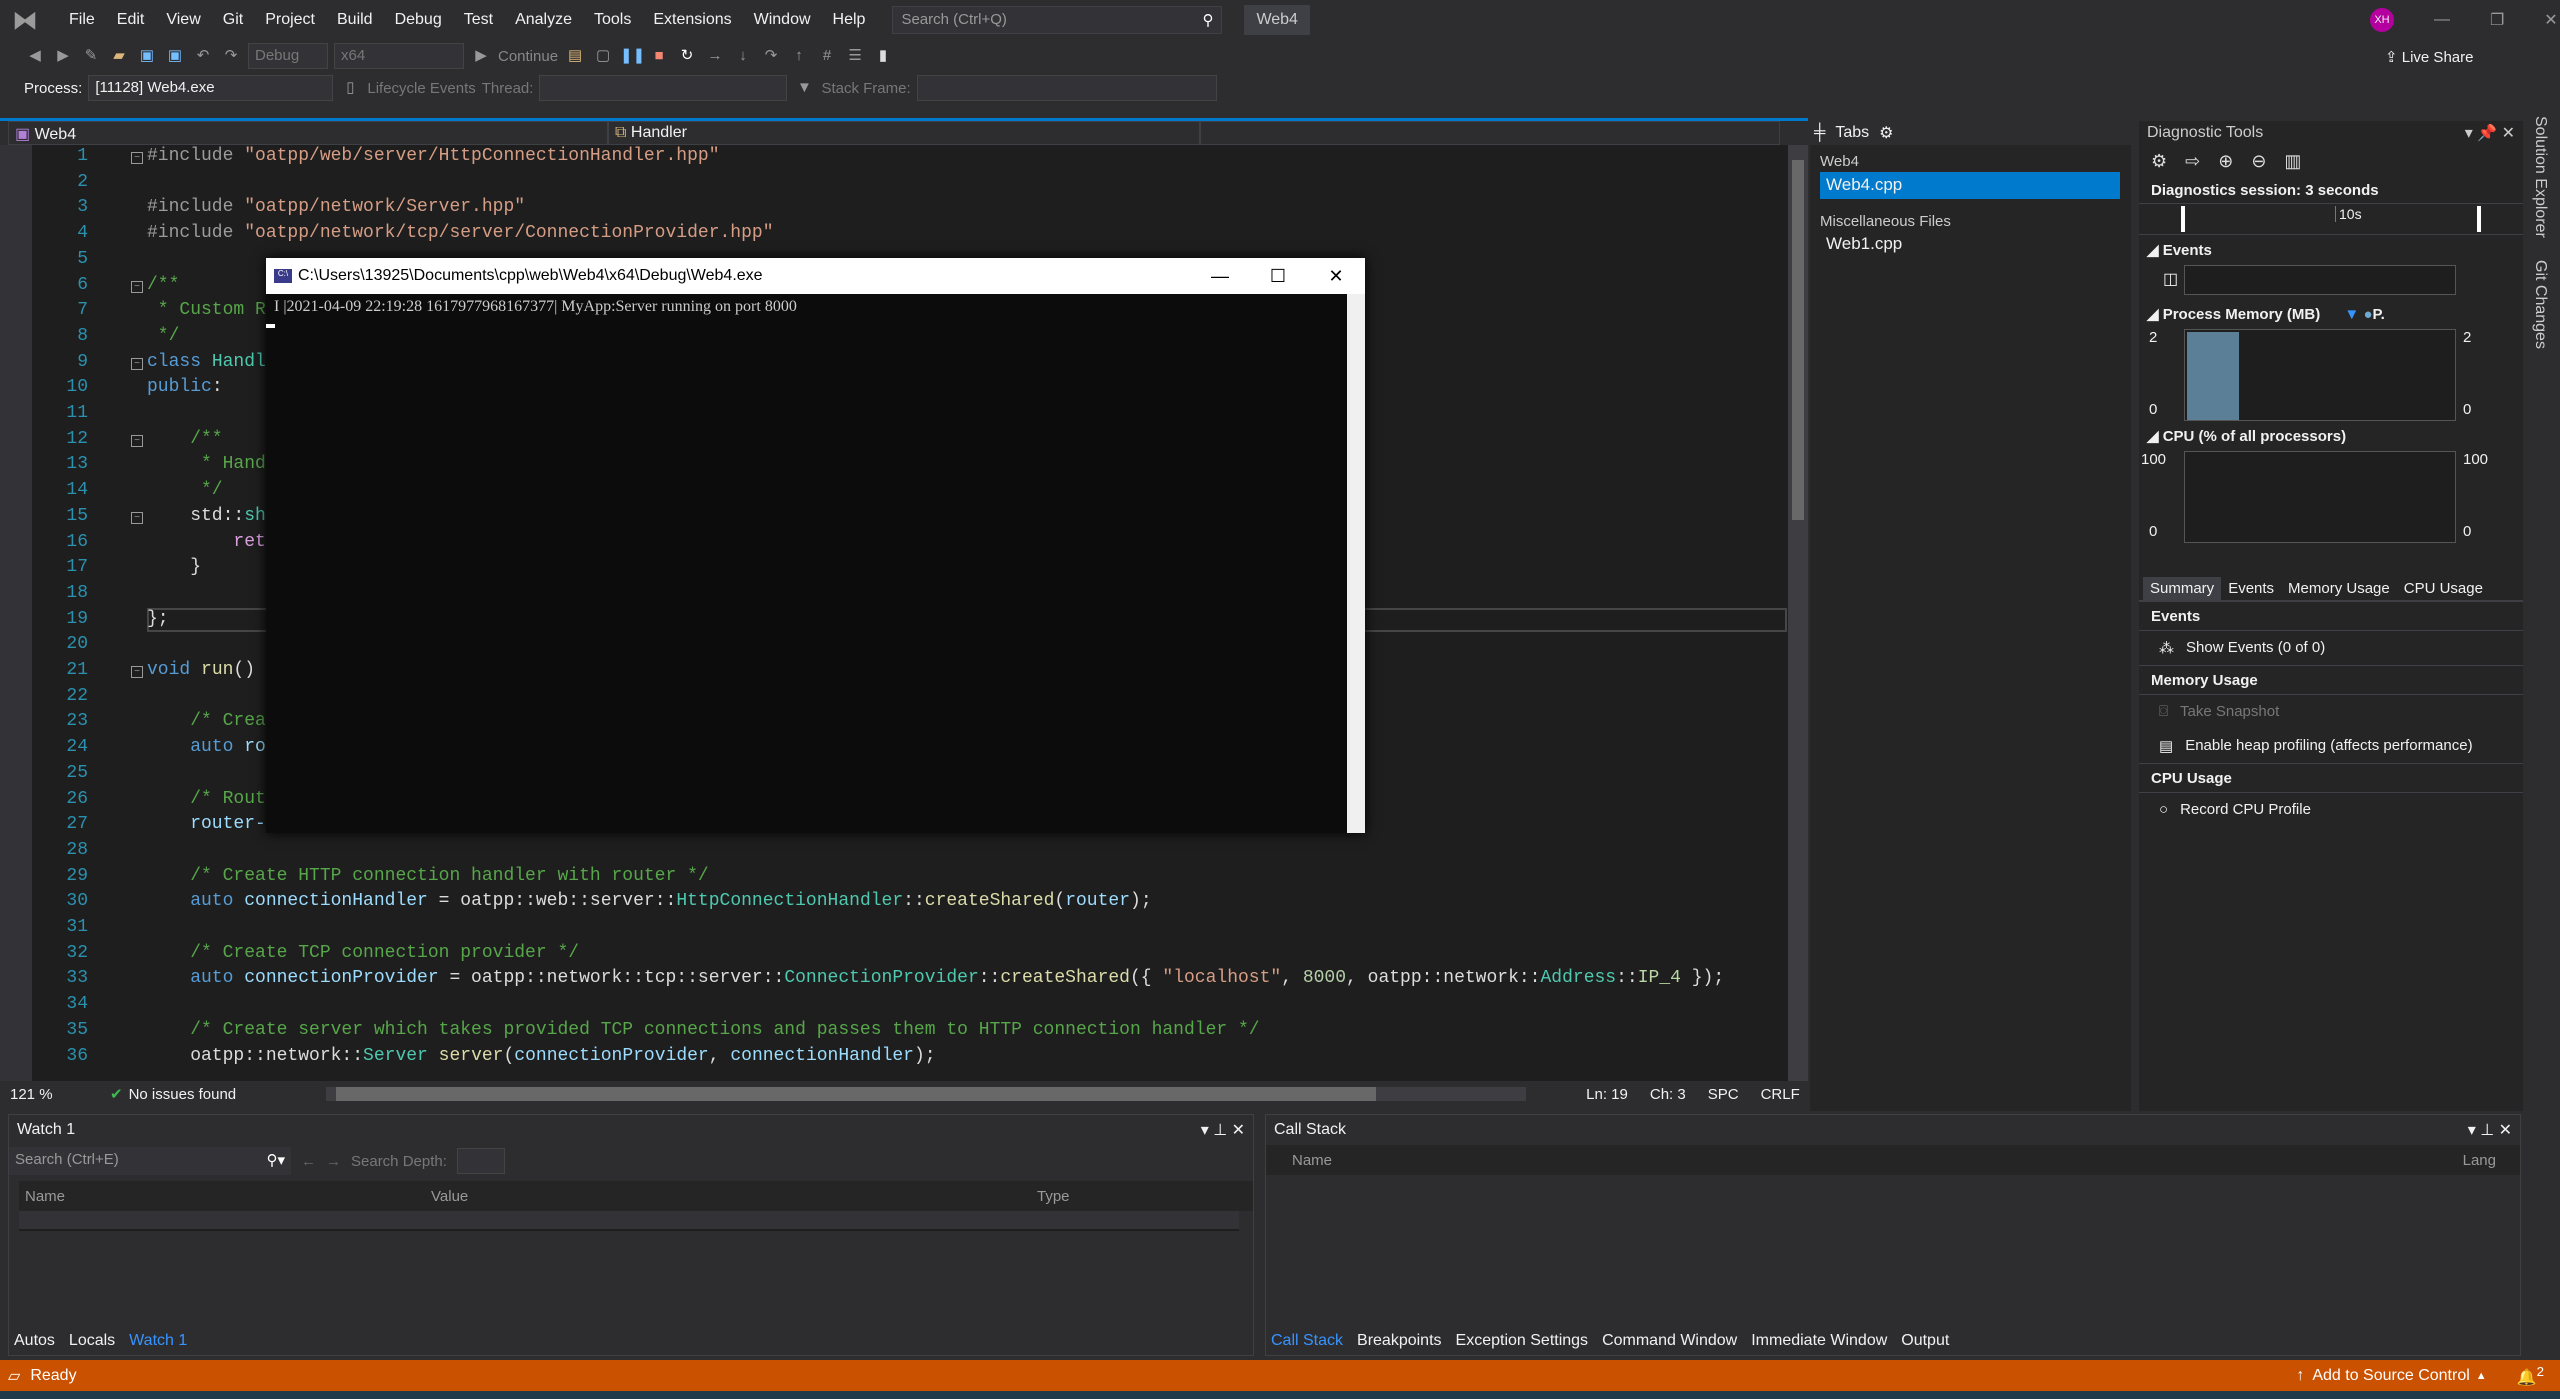 The height and width of the screenshot is (1399, 2560). What do you see at coordinates (183, 1094) in the screenshot?
I see `issues-status: No issues found` at bounding box center [183, 1094].